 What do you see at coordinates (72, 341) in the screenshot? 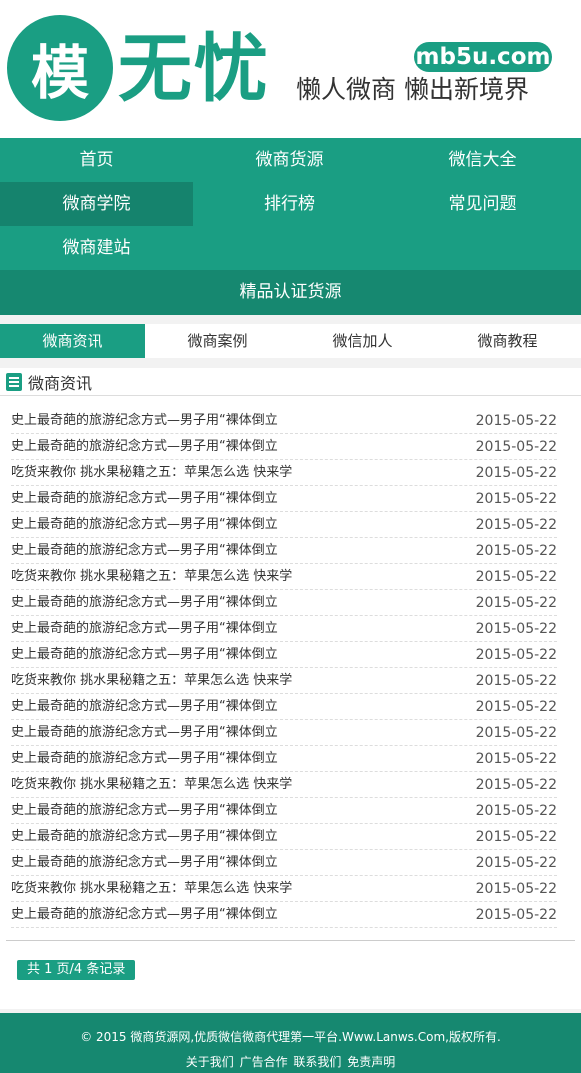
I see `tab-news: 微商资讯` at bounding box center [72, 341].